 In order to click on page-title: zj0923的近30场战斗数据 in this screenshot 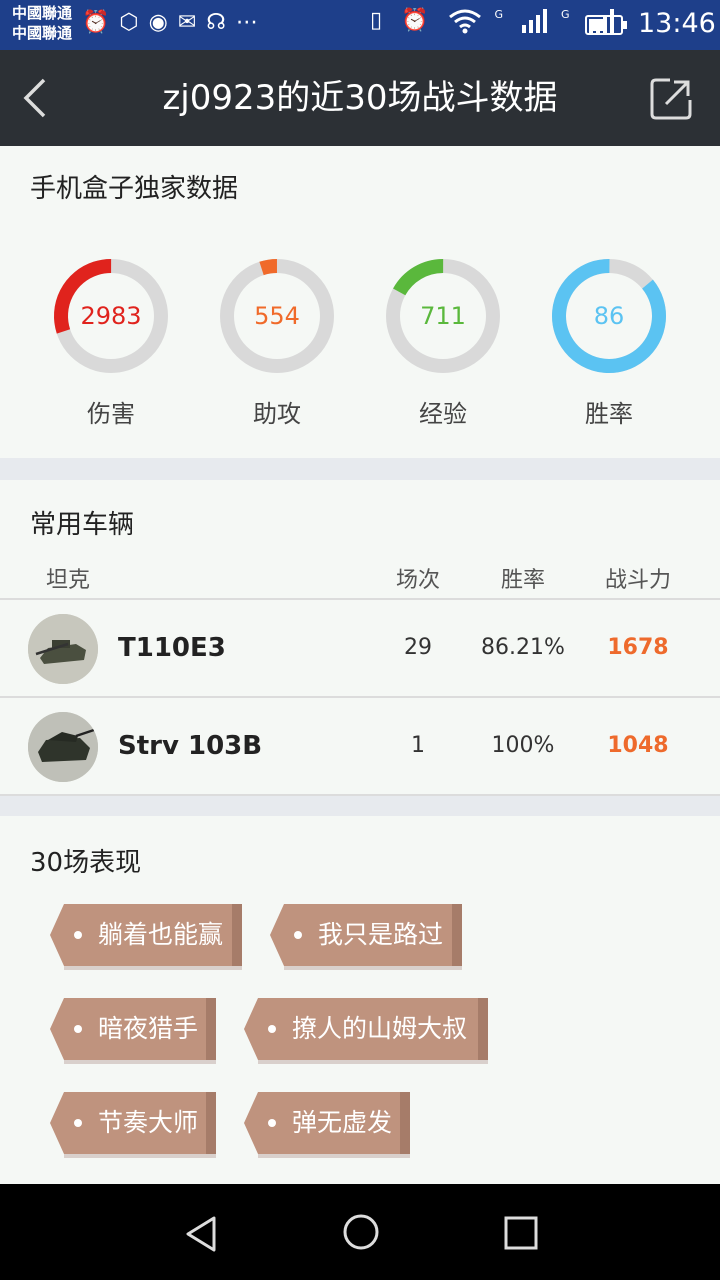, I will do `click(360, 98)`.